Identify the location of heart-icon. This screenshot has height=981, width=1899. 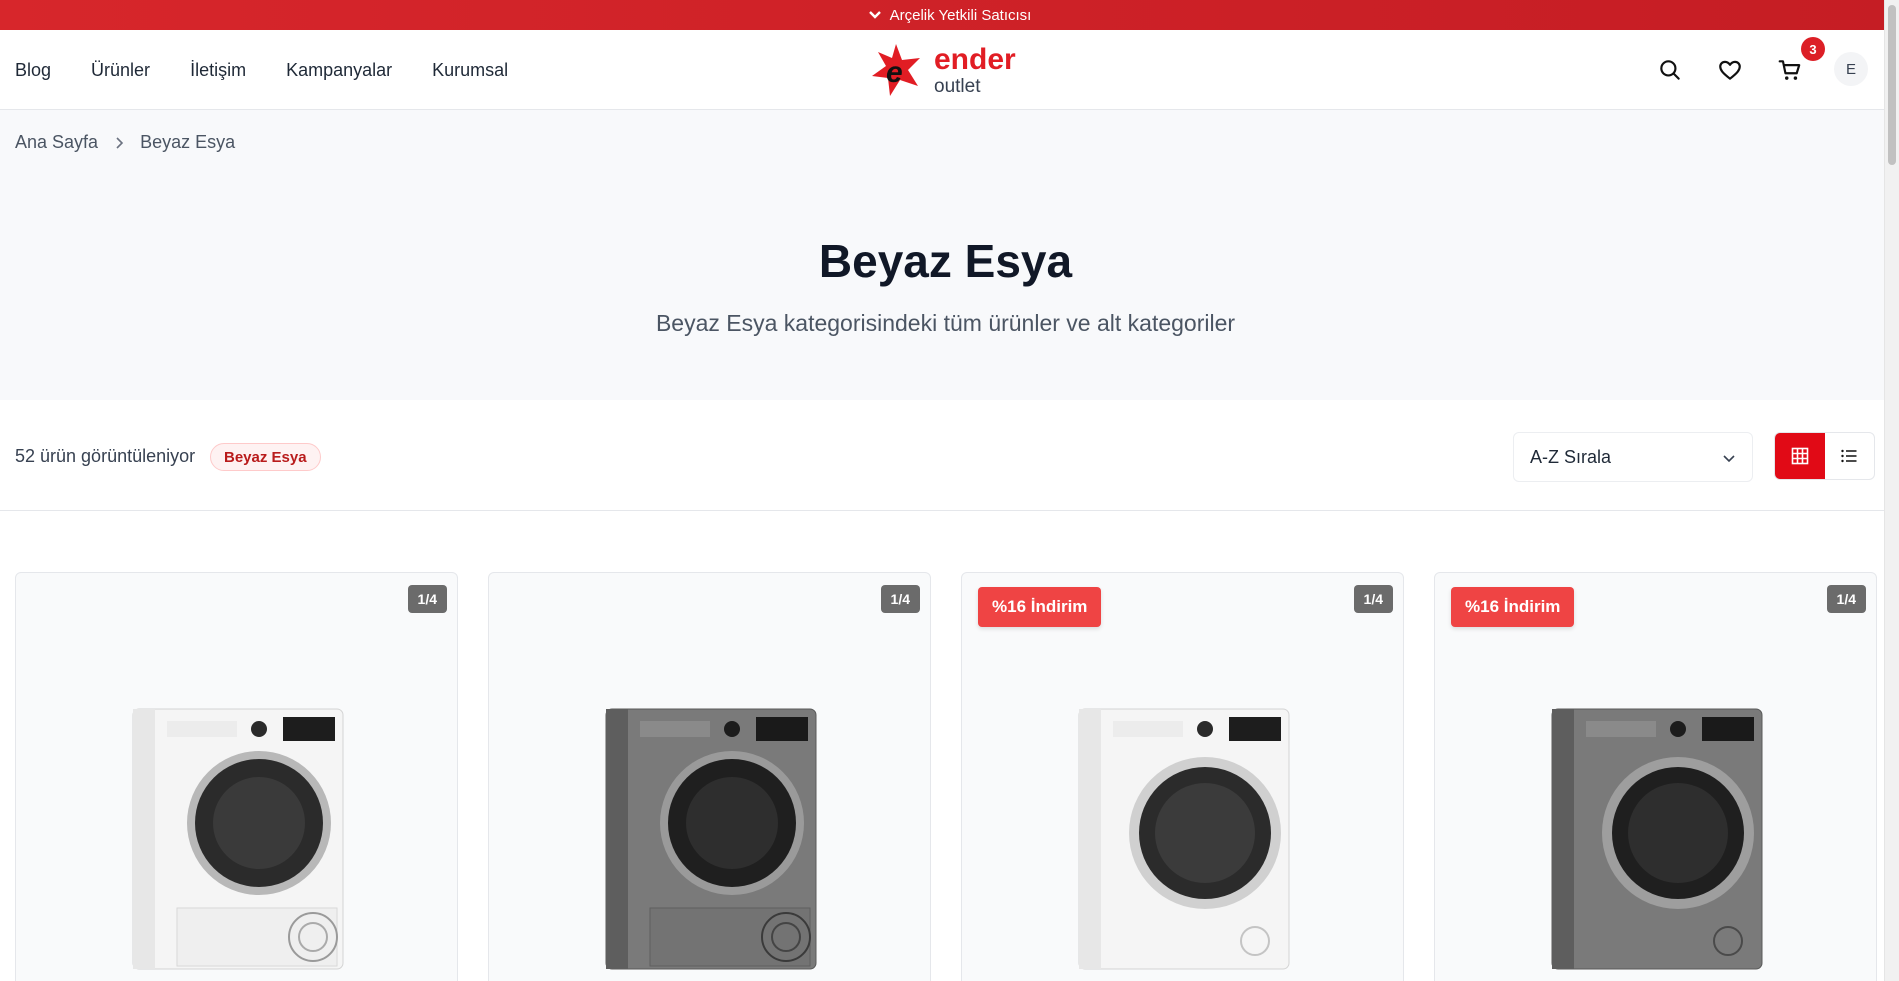
(1730, 70).